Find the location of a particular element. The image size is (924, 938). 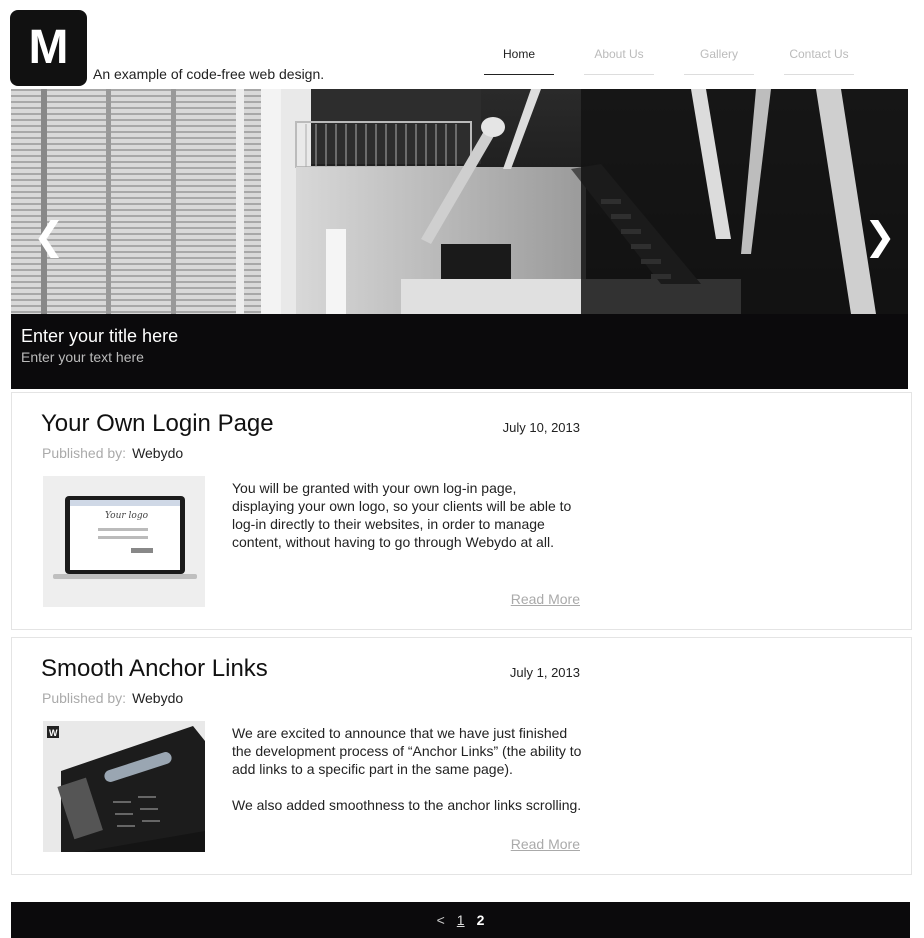

post-thumbnail: Your logo is located at coordinates (124, 541).